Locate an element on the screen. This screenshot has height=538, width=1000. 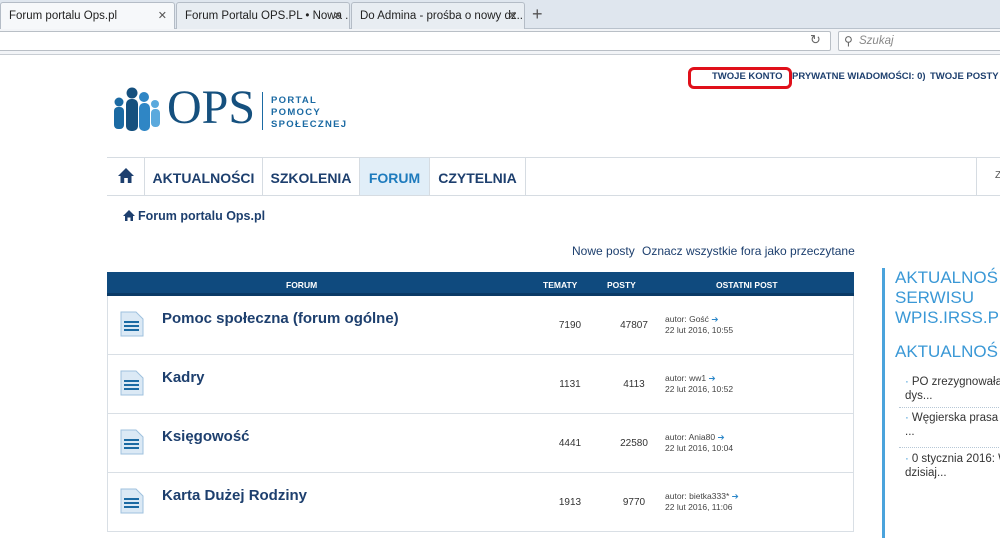
nav-item-szkolenia: SZKOLENIA is located at coordinates (311, 176).